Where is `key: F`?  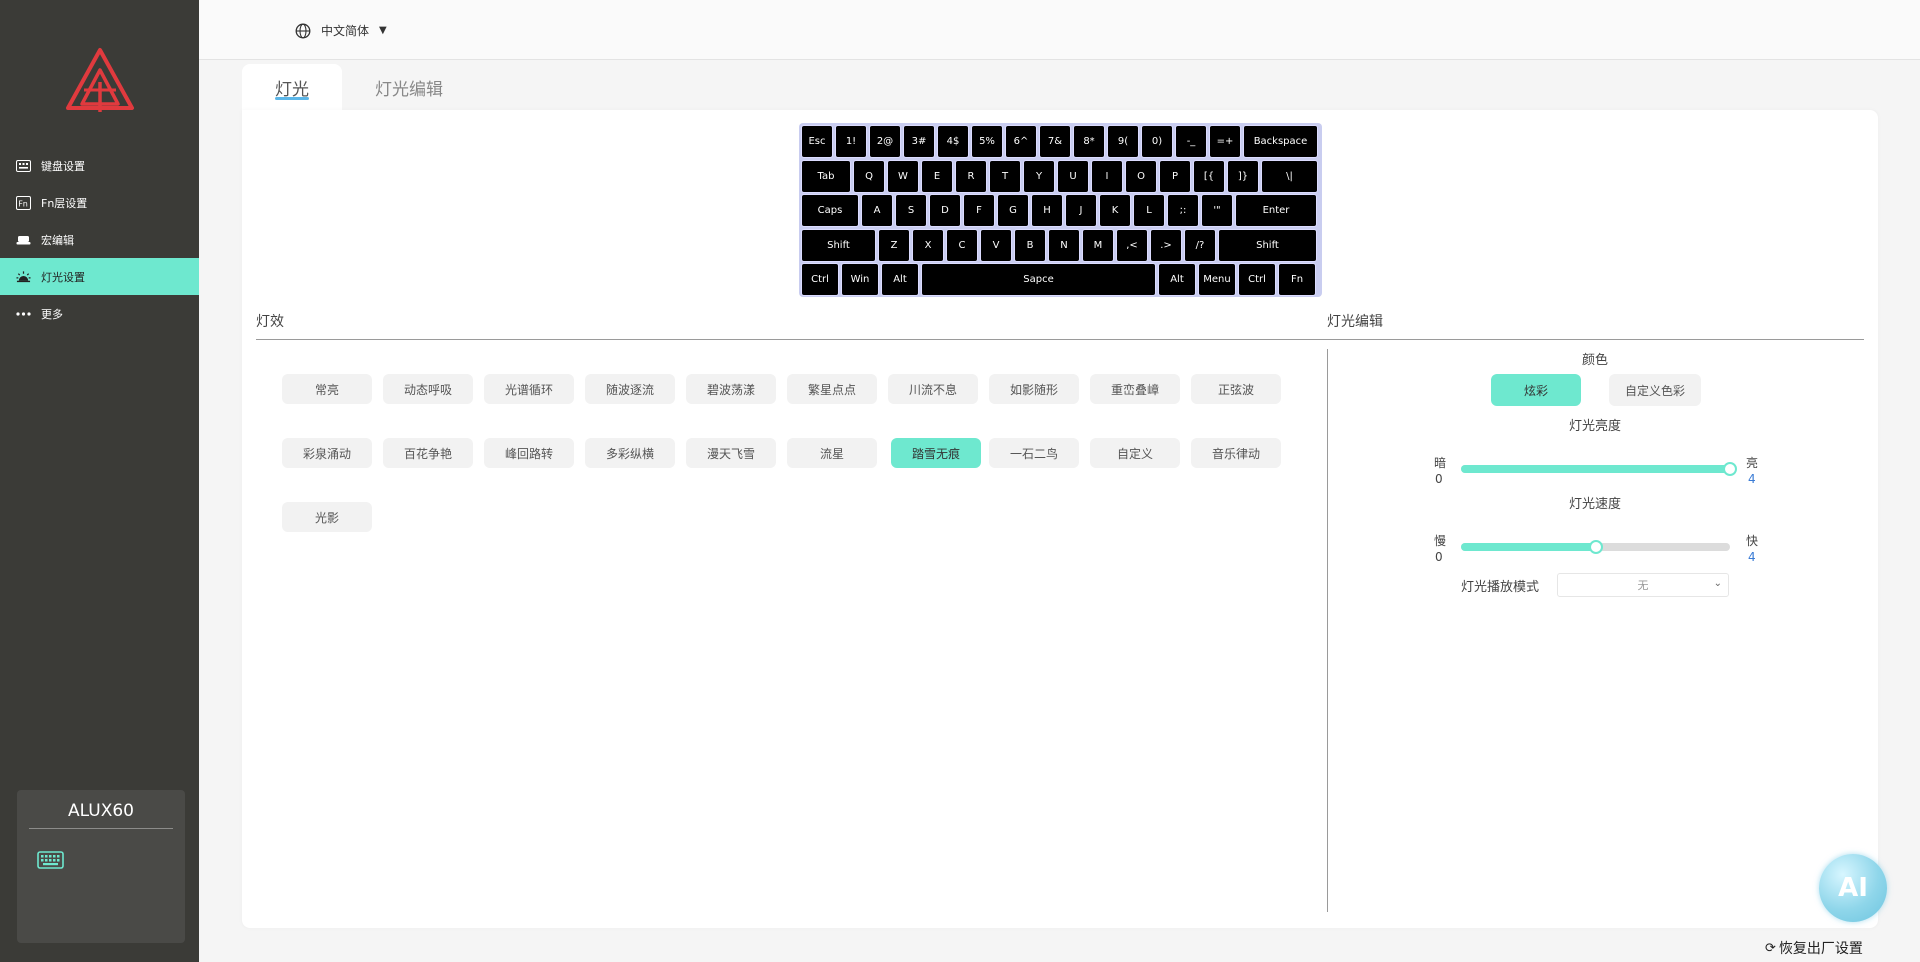 key: F is located at coordinates (979, 210).